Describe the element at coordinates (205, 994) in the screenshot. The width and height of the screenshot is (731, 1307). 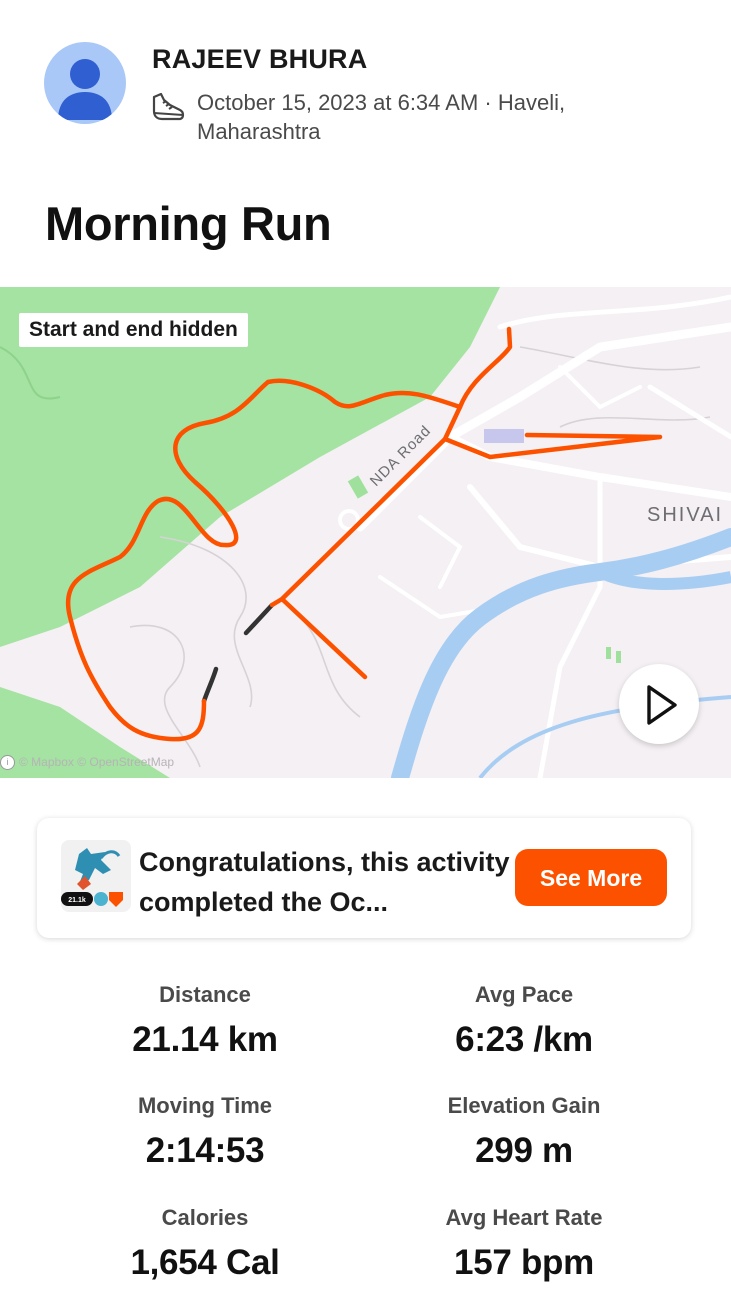
I see `stat-label: Distance` at that location.